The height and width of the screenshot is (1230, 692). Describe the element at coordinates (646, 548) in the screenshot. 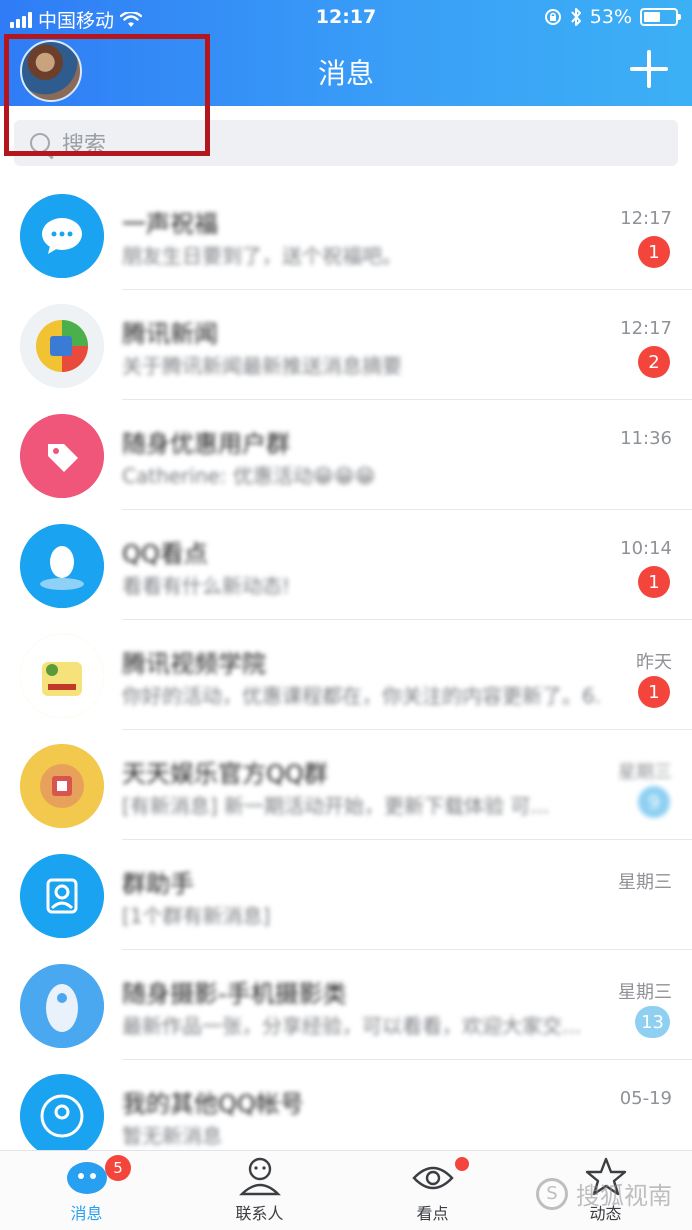

I see `conversation-time: 10:14` at that location.